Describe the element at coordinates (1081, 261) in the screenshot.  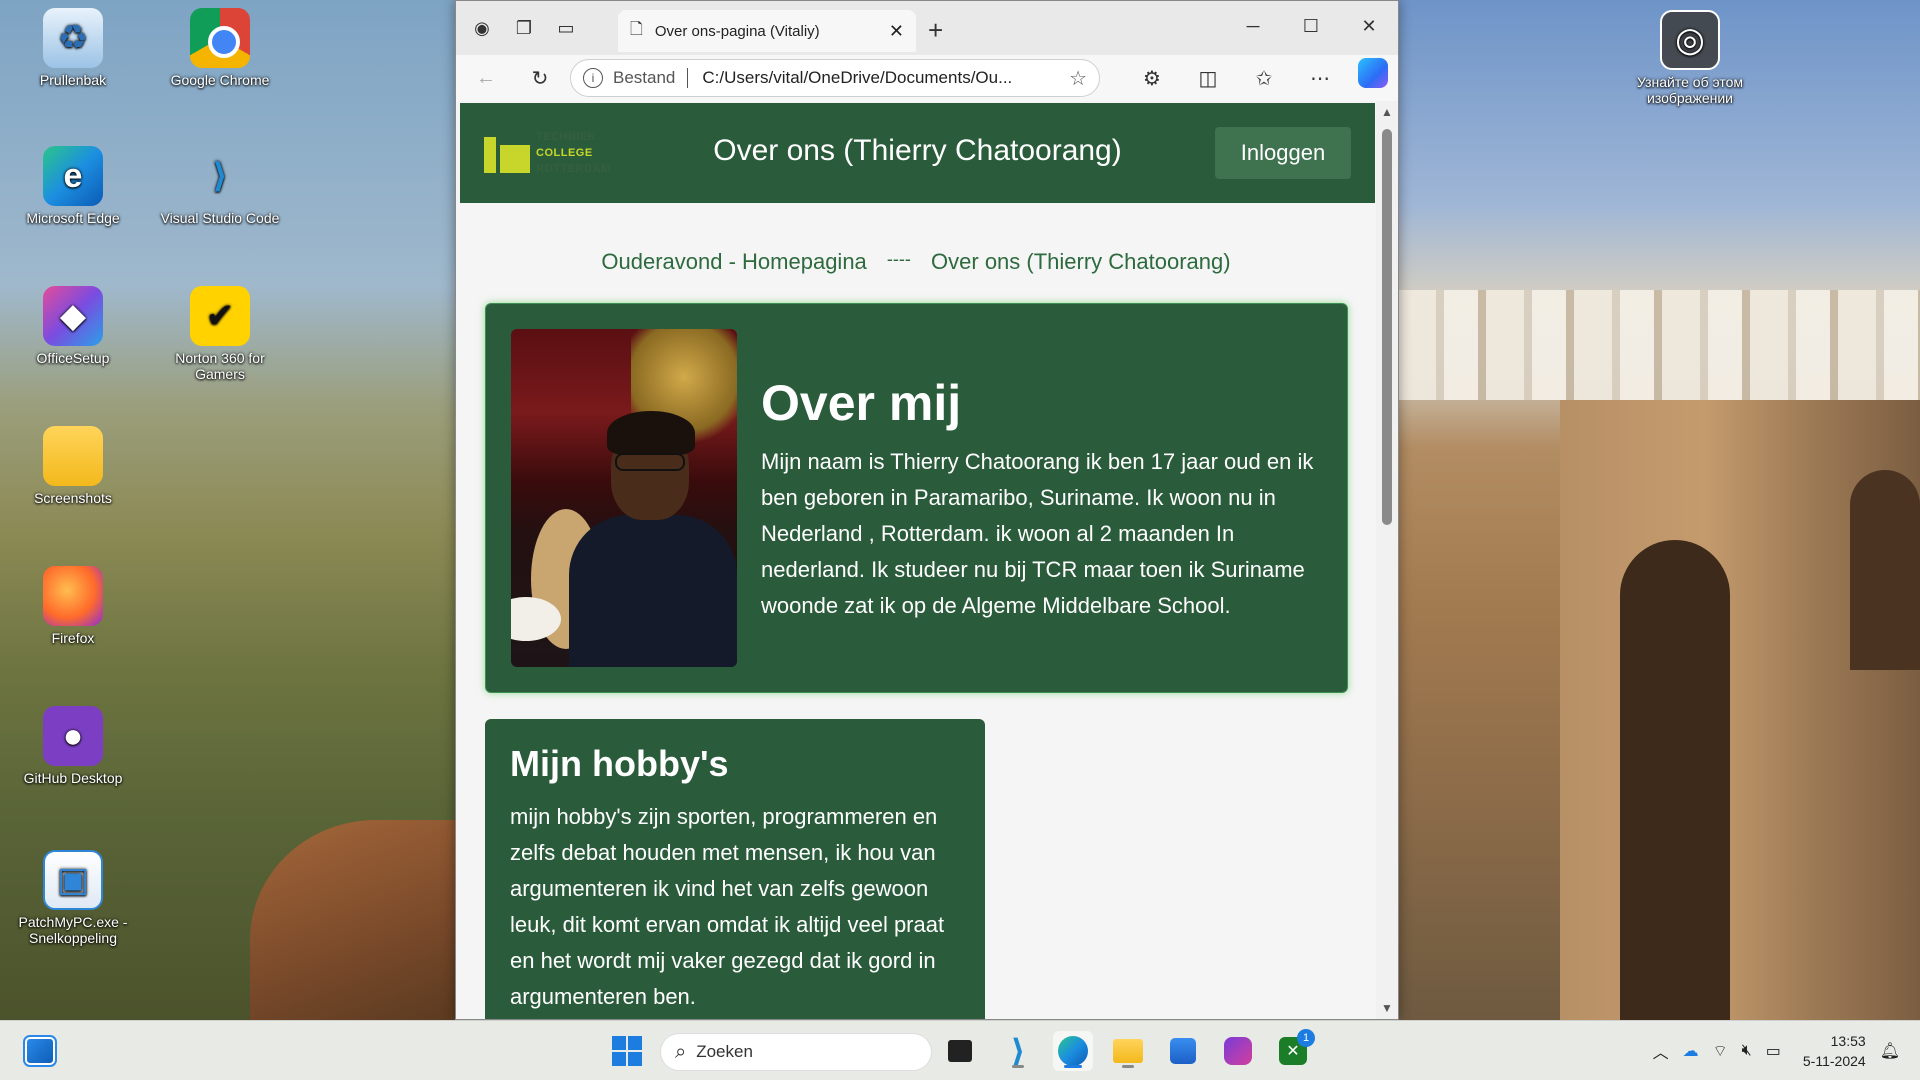
I see `breadcrumb-current-link: Over ons (Thierry Chatoorang)` at that location.